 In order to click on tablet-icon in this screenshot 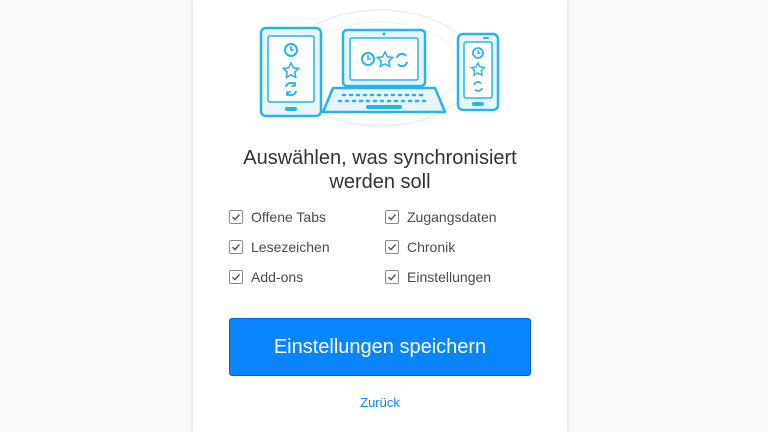, I will do `click(291, 72)`.